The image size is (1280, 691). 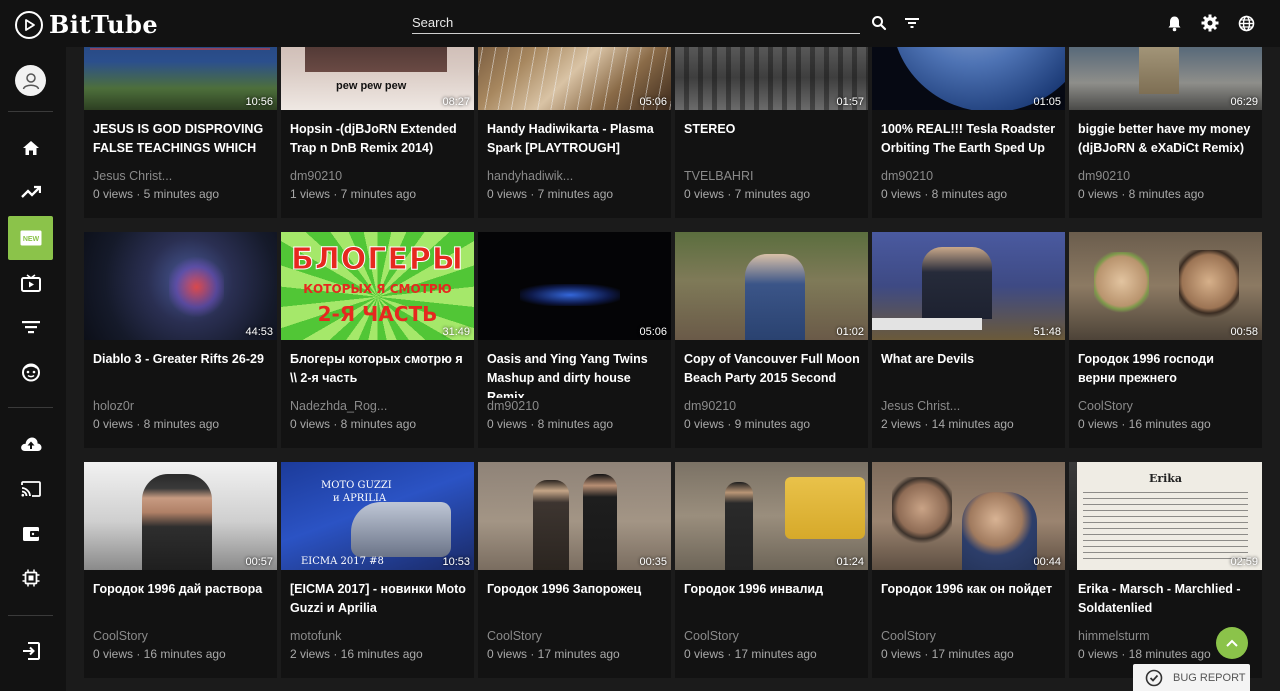 What do you see at coordinates (30, 651) in the screenshot?
I see `sidebar-item-logout` at bounding box center [30, 651].